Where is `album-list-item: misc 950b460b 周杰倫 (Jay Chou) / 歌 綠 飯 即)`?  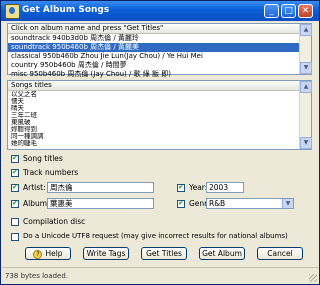 album-list-item: misc 950b460b 周杰倫 (Jay Chou) / 歌 綠 飯 即) is located at coordinates (159, 74).